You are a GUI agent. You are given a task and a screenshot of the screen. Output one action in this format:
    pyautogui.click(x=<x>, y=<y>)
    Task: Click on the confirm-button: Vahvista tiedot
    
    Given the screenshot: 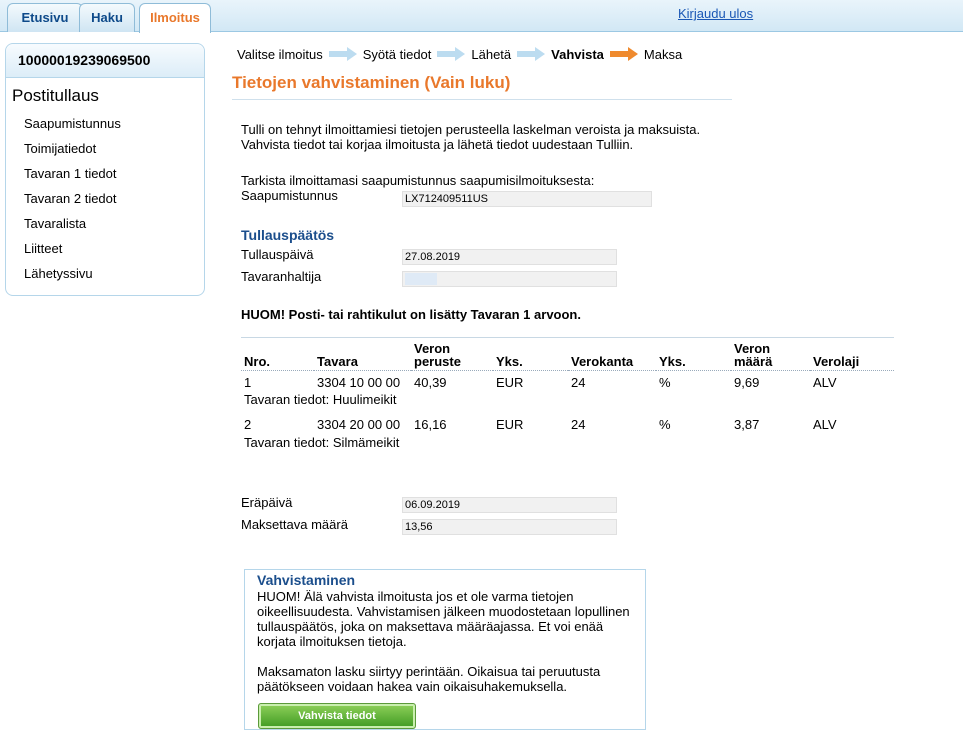 What is the action you would take?
    pyautogui.click(x=337, y=716)
    